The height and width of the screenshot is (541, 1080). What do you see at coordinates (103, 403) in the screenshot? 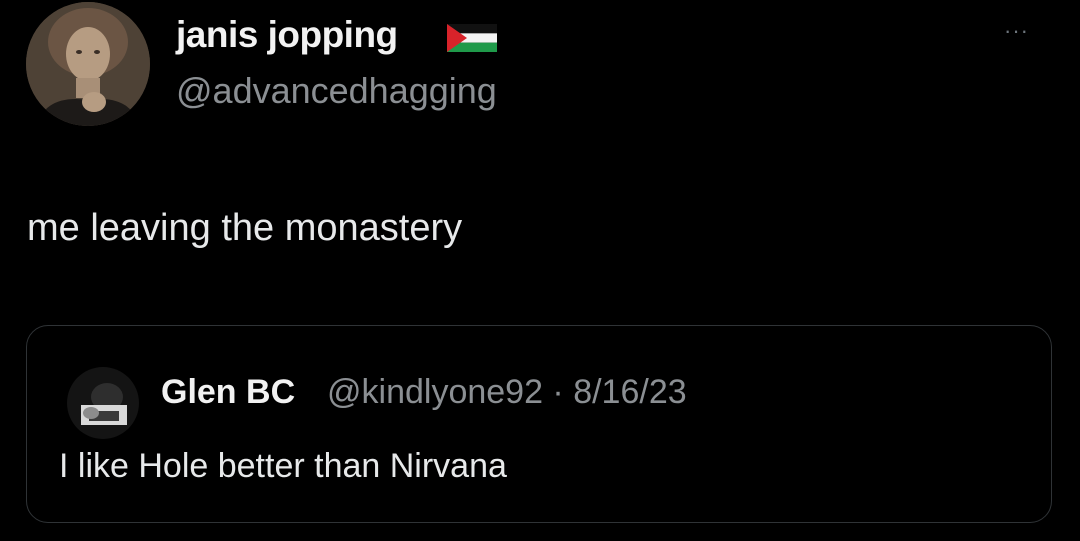
I see `quoted-author-avatar` at bounding box center [103, 403].